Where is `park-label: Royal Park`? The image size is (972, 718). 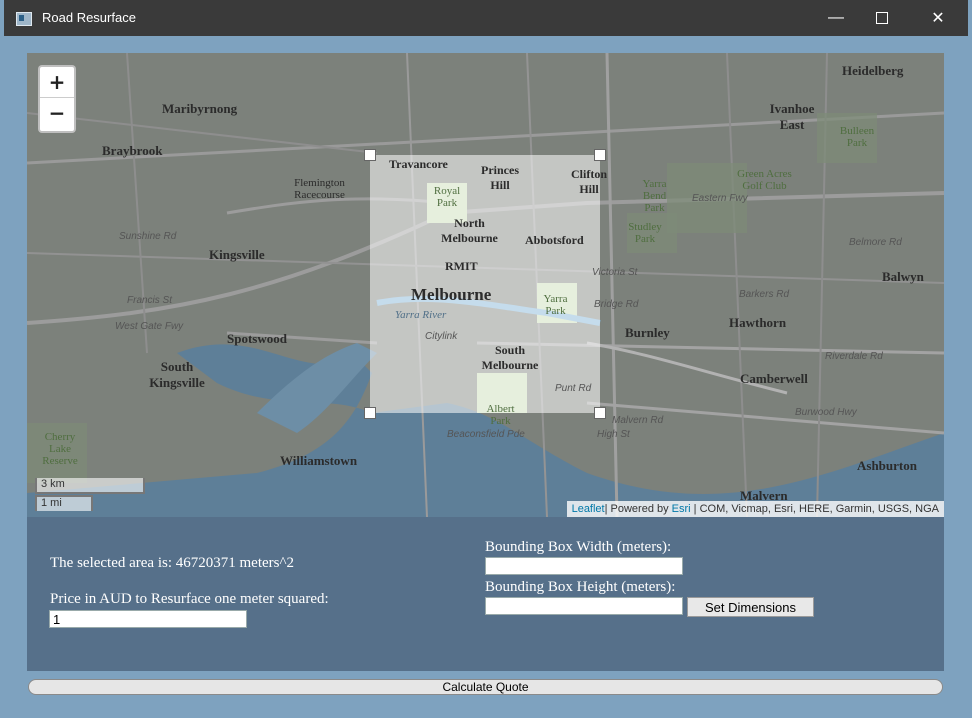 park-label: Royal Park is located at coordinates (447, 197).